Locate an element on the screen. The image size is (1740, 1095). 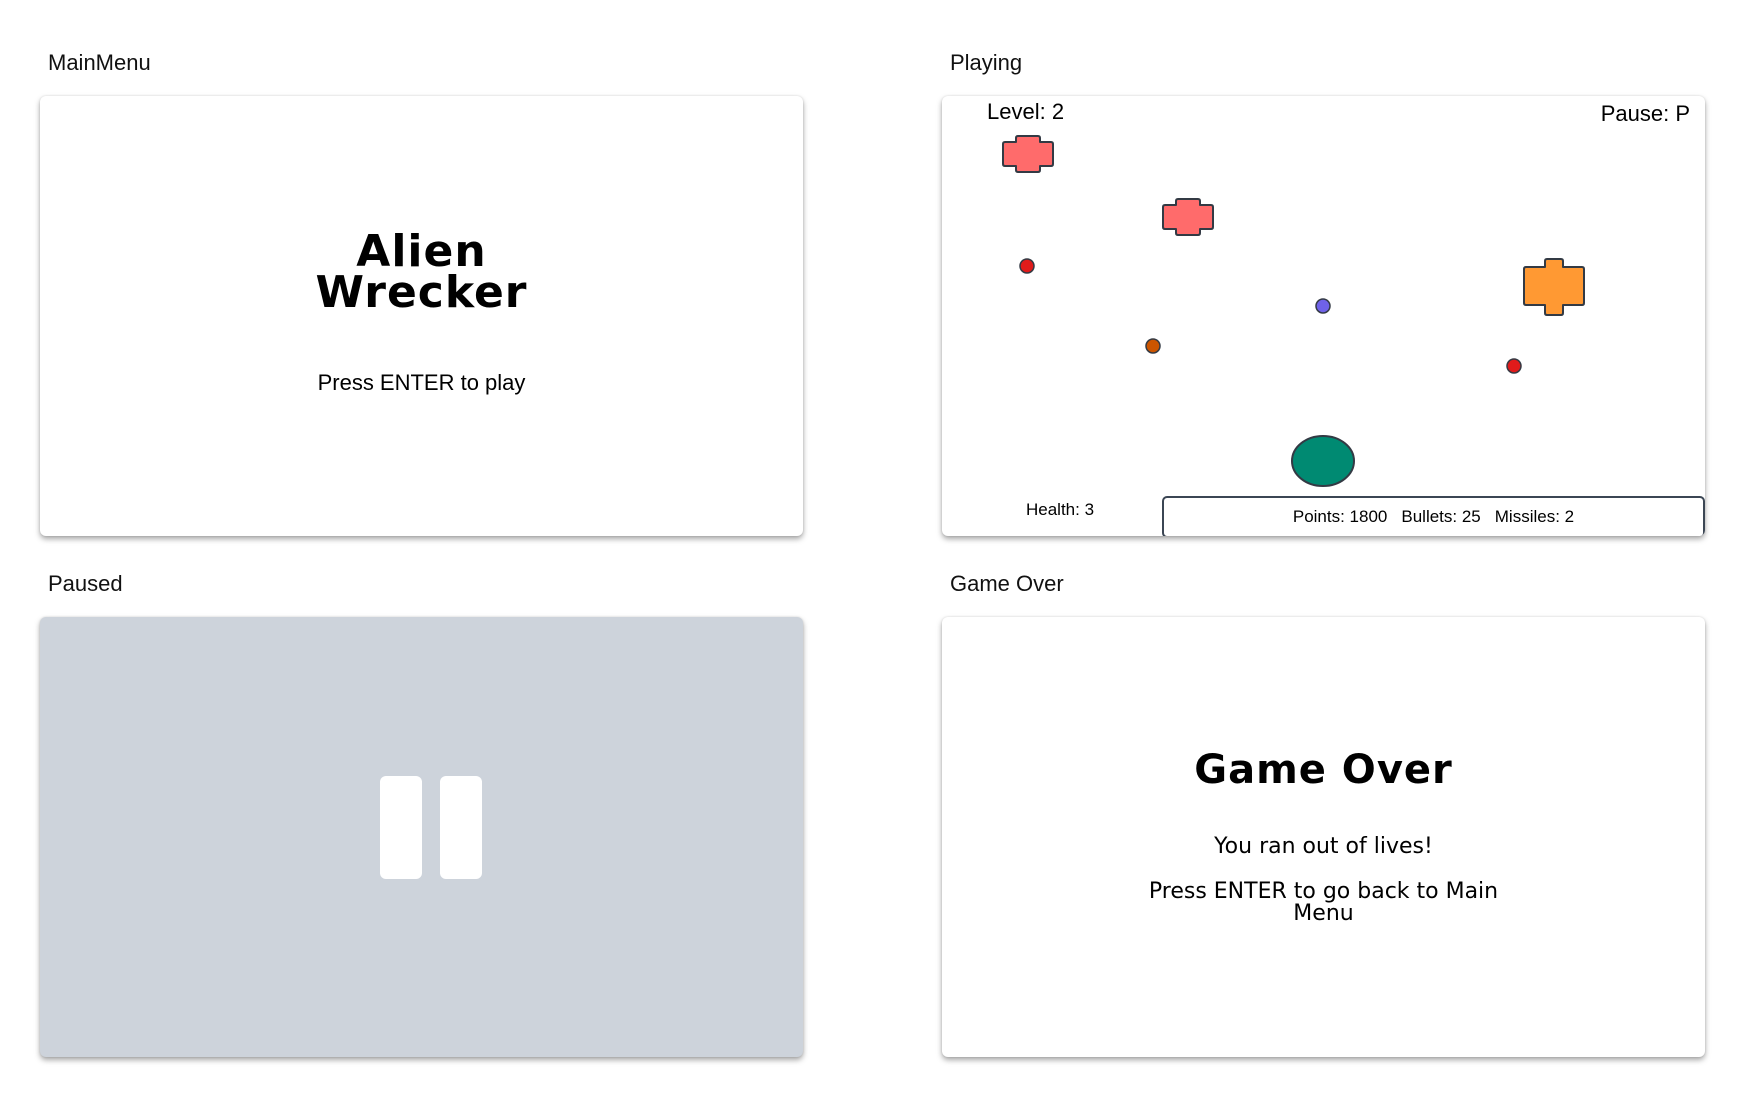
orange-bullet is located at coordinates (1153, 346).